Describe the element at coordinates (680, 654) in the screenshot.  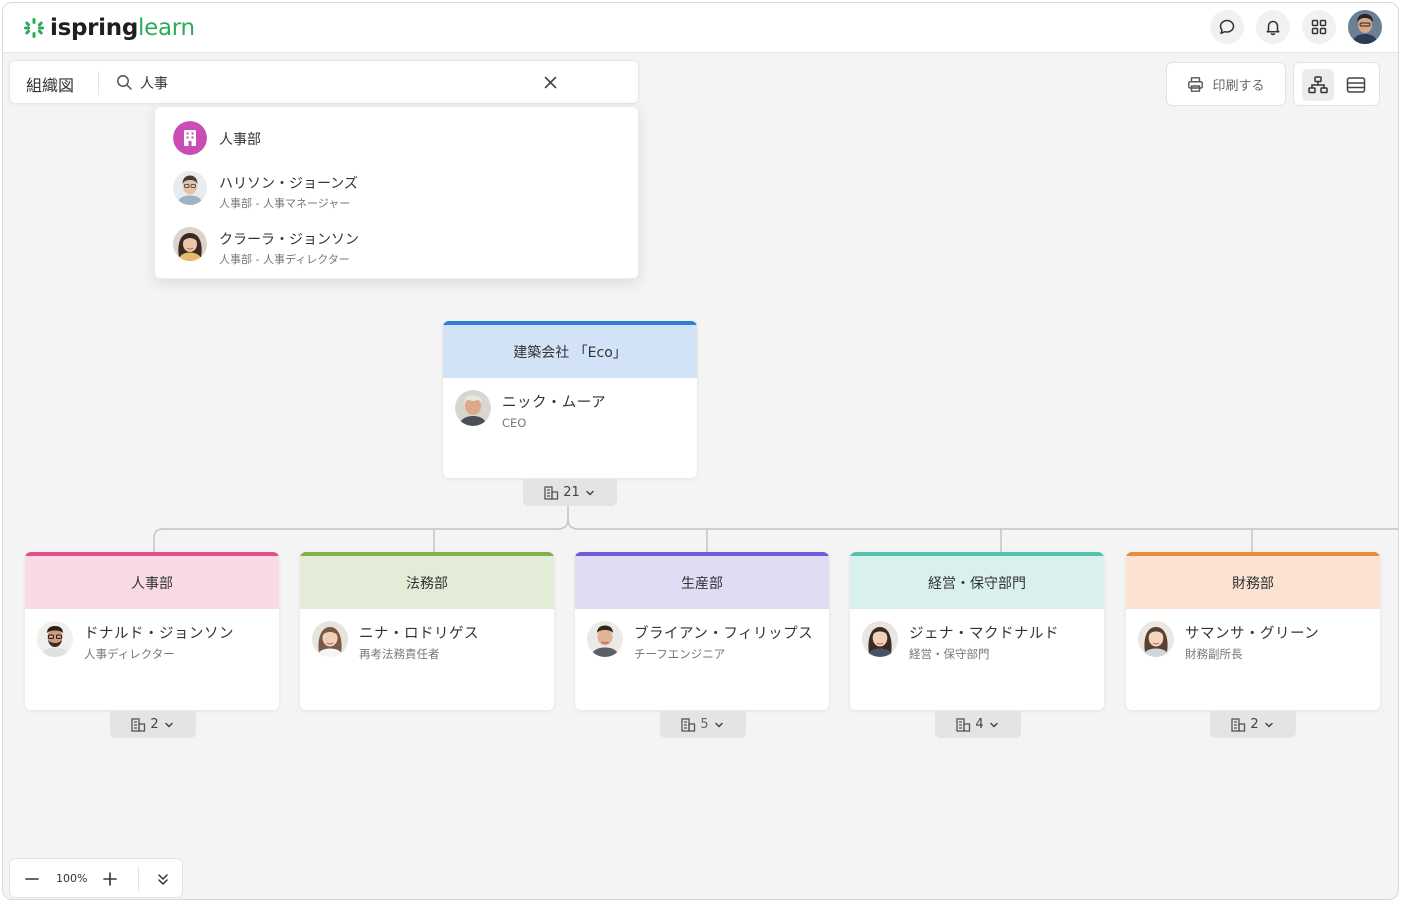
I see `person-role: チーフエンジニア` at that location.